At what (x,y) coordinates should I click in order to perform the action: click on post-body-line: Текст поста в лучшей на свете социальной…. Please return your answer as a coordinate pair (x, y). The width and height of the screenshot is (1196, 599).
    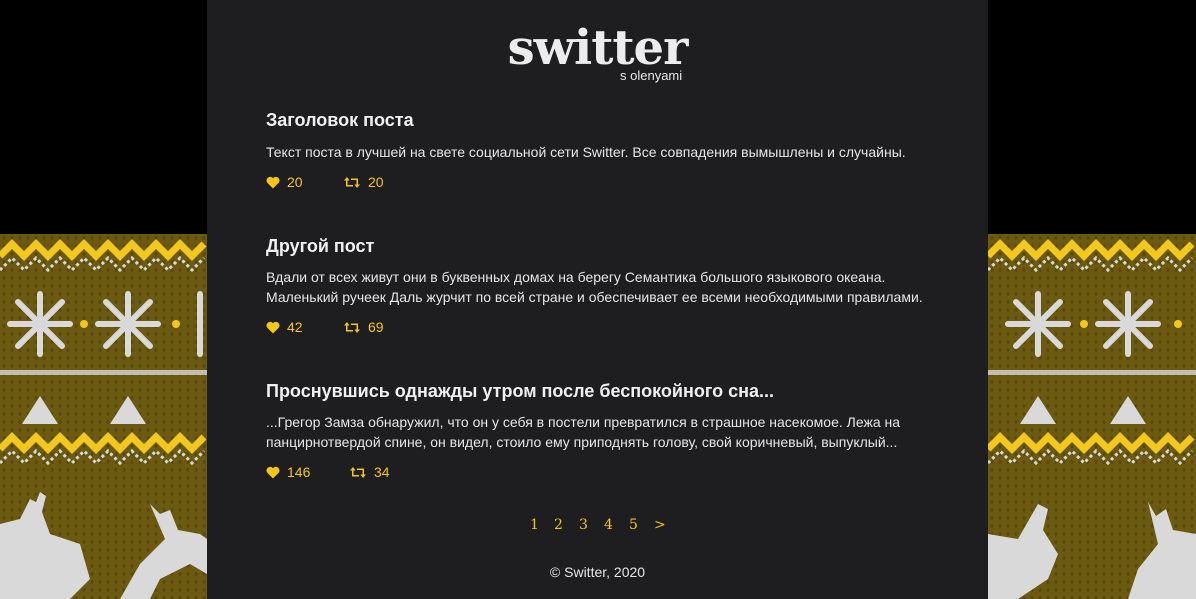
    Looking at the image, I should click on (586, 152).